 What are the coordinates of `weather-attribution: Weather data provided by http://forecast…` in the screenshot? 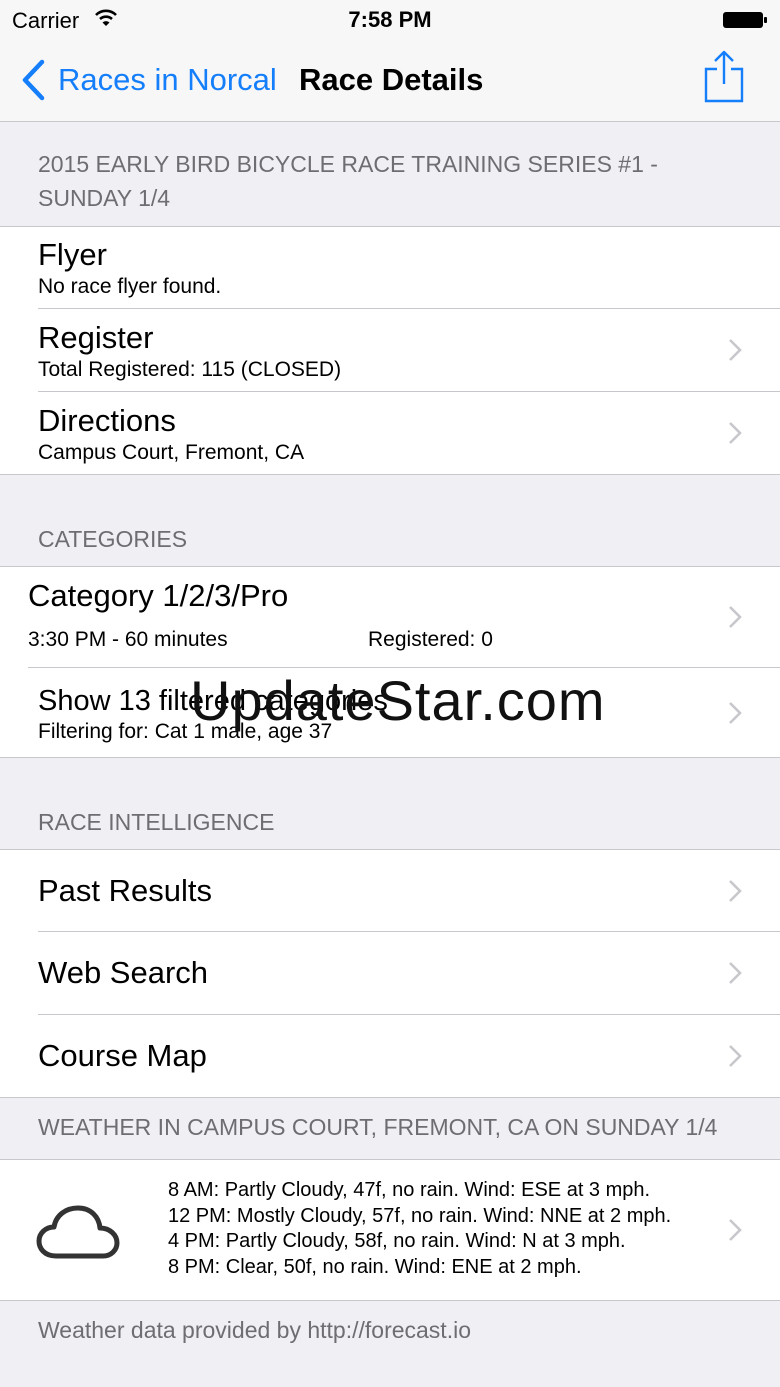 It's located at (254, 1330).